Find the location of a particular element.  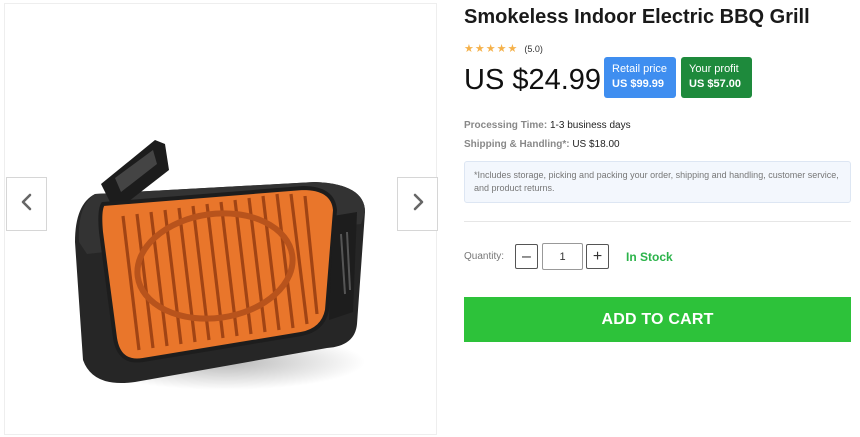

retail-price-label: Retail price is located at coordinates (640, 69).